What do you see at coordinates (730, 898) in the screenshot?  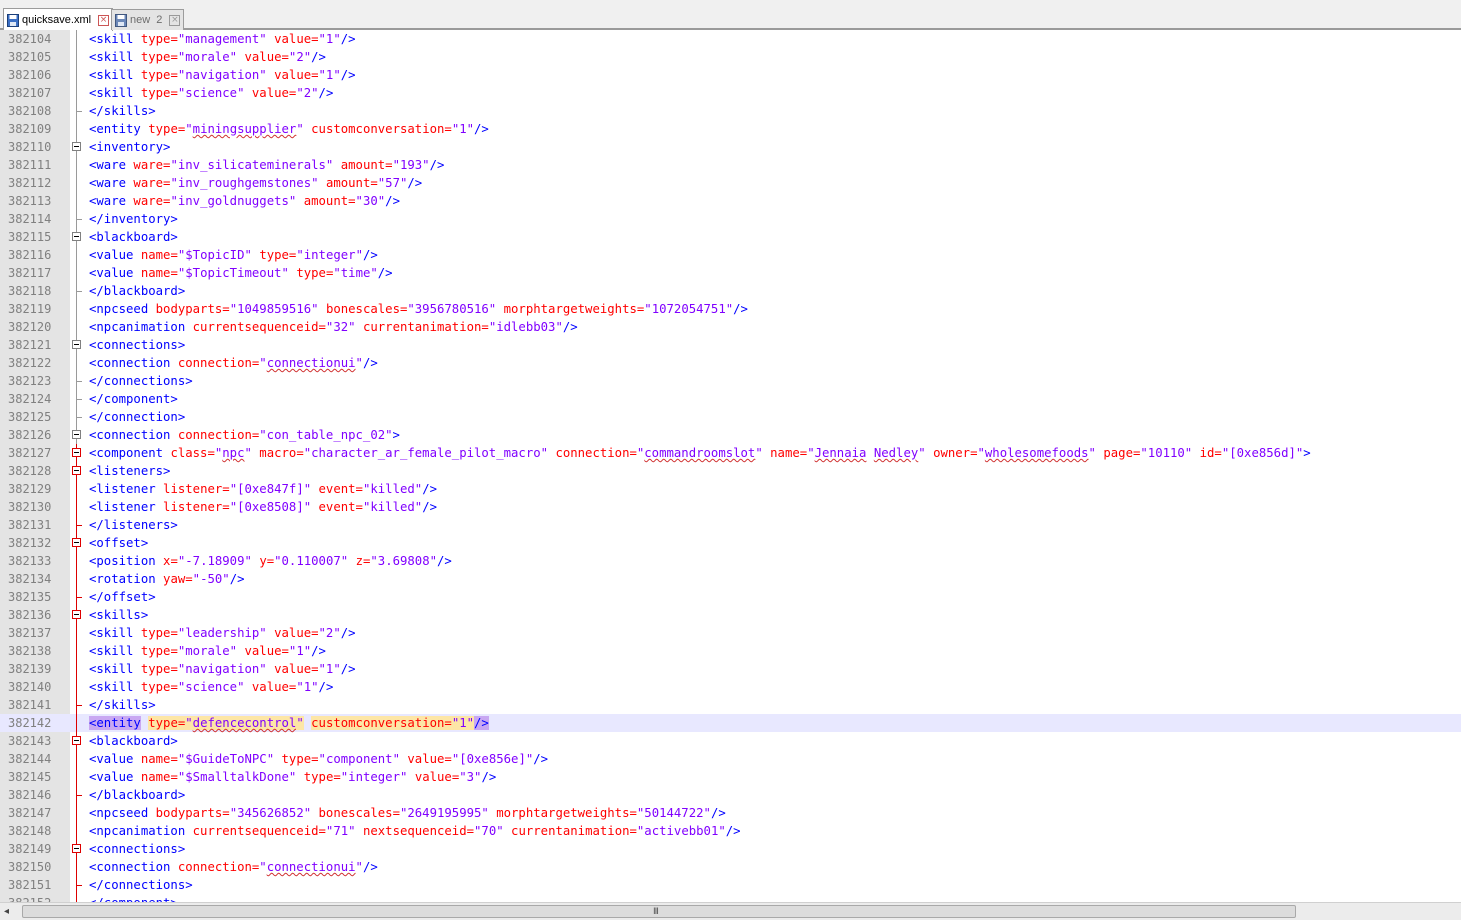 I see `code-line: 382152 </component>` at bounding box center [730, 898].